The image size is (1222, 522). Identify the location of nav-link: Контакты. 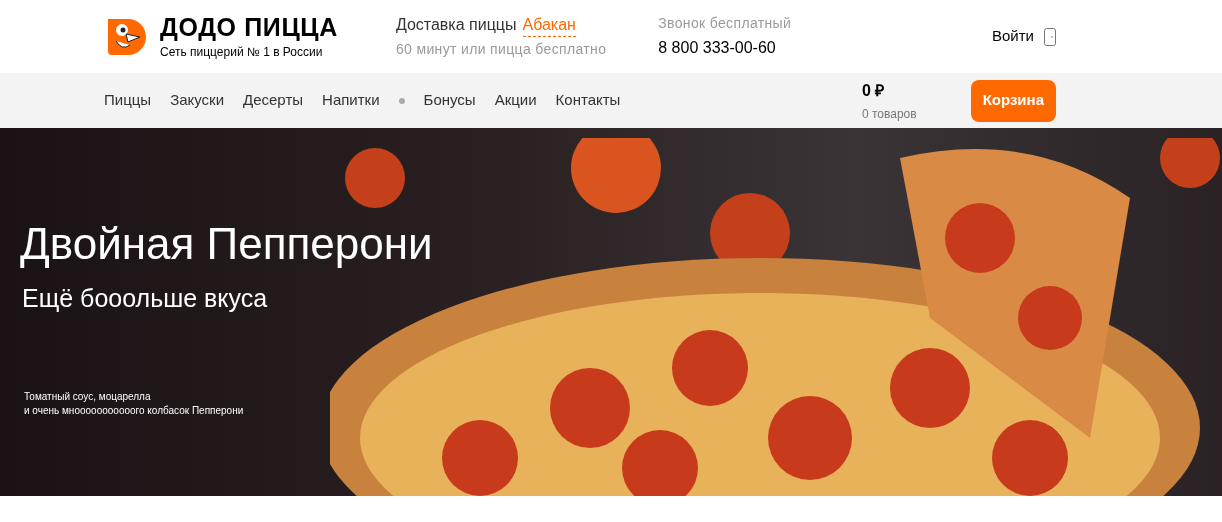
(588, 100).